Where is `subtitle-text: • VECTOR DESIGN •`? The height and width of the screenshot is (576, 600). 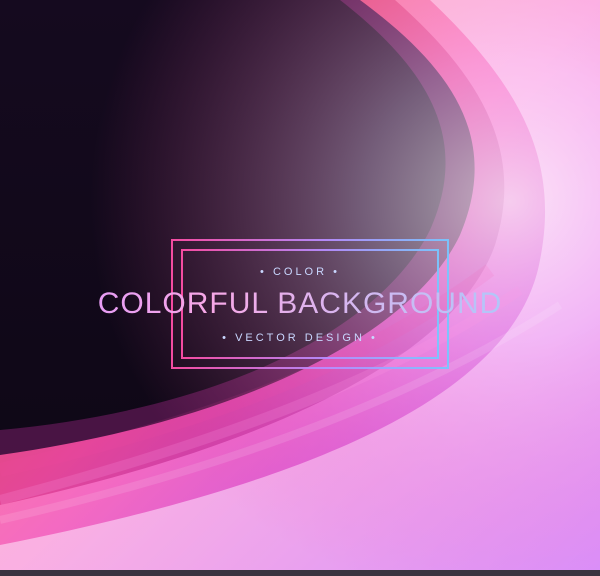 subtitle-text: • VECTOR DESIGN • is located at coordinates (300, 338).